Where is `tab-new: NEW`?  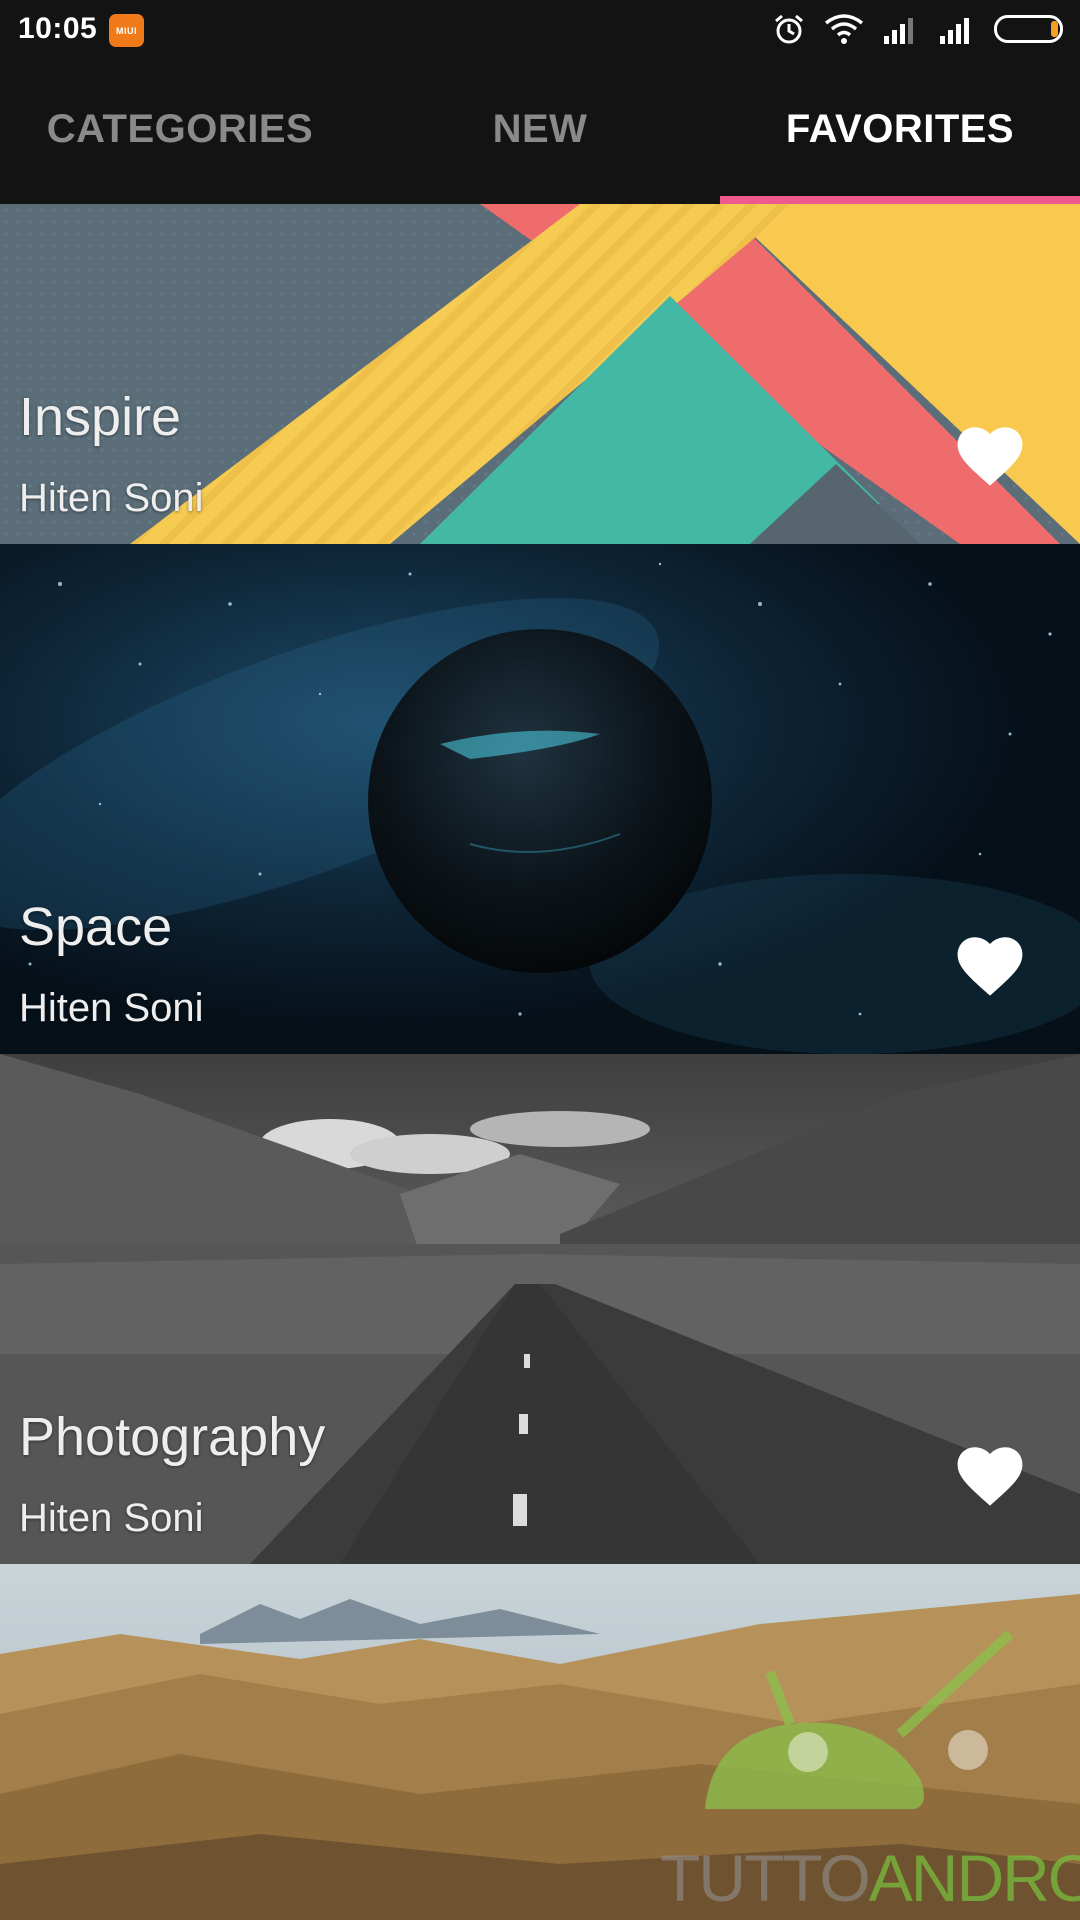 tab-new: NEW is located at coordinates (540, 133).